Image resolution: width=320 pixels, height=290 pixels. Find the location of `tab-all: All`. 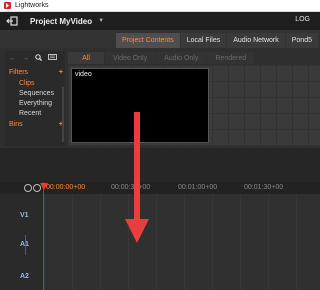

tab-all: All is located at coordinates (86, 58).